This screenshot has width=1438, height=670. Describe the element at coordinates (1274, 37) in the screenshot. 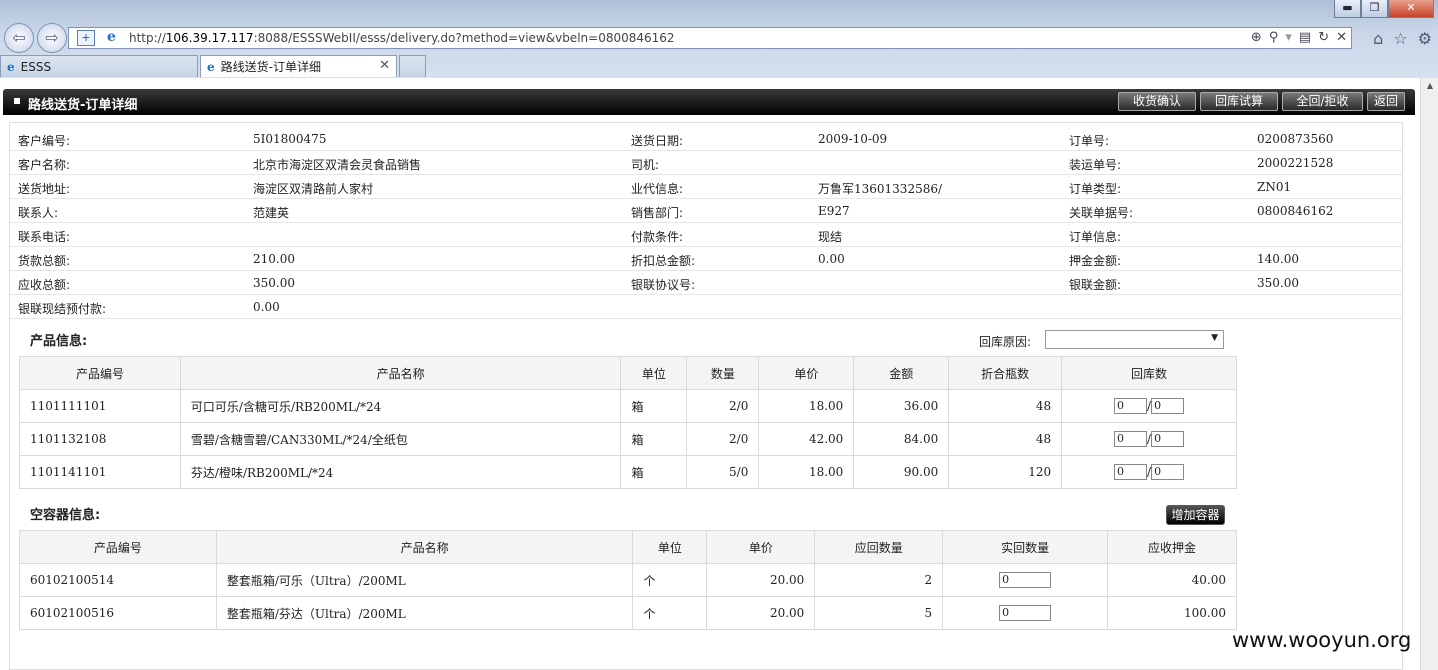

I see `search-icon: ⚲` at that location.